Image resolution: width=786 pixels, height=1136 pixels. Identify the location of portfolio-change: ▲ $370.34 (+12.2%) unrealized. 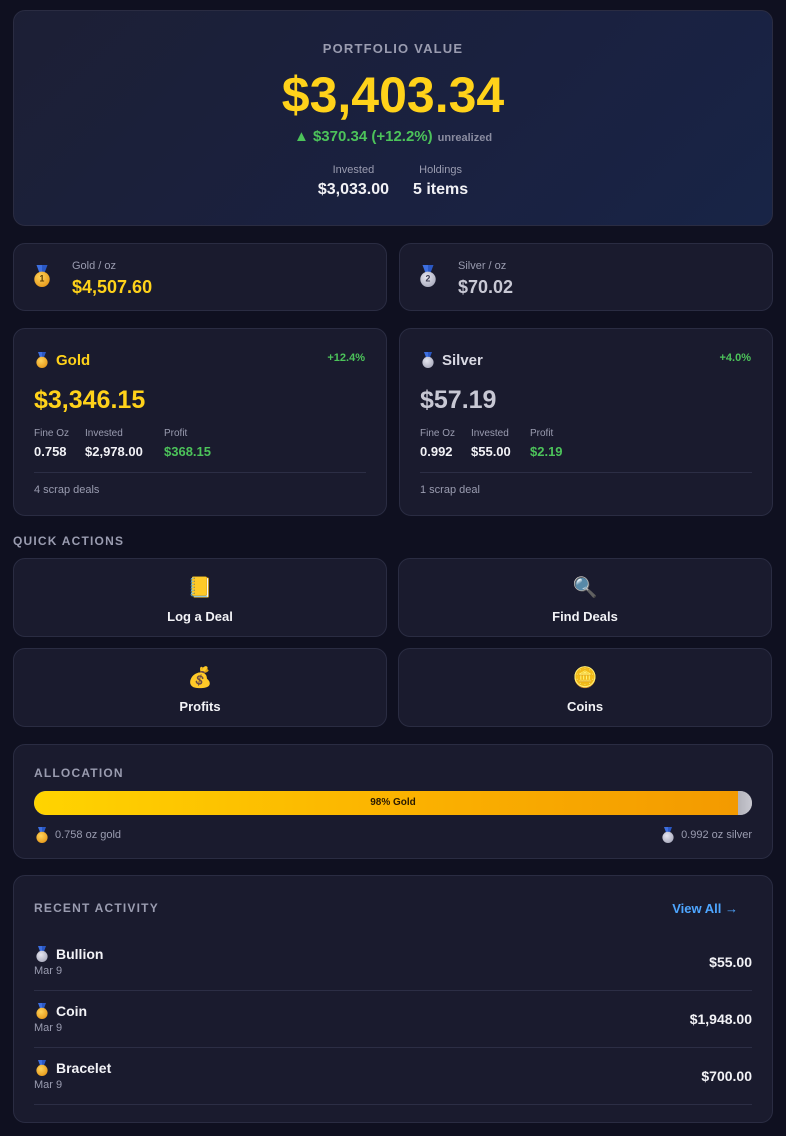
(393, 136).